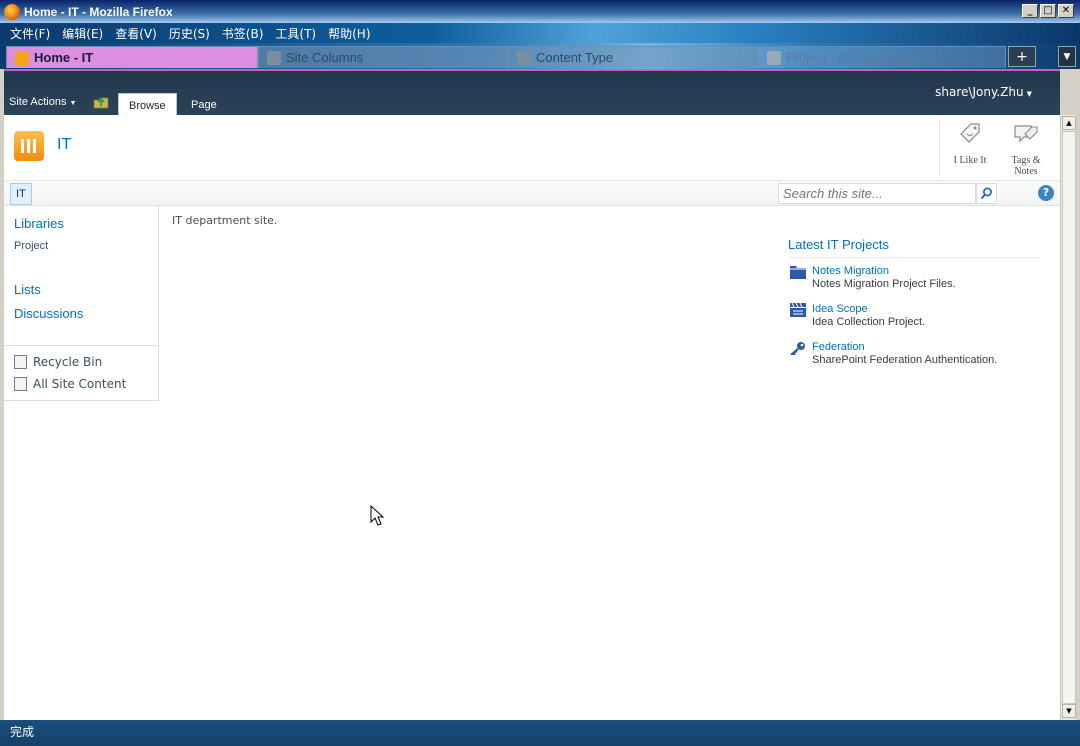  What do you see at coordinates (325, 57) in the screenshot?
I see `browser-tab-label: Site Columns` at bounding box center [325, 57].